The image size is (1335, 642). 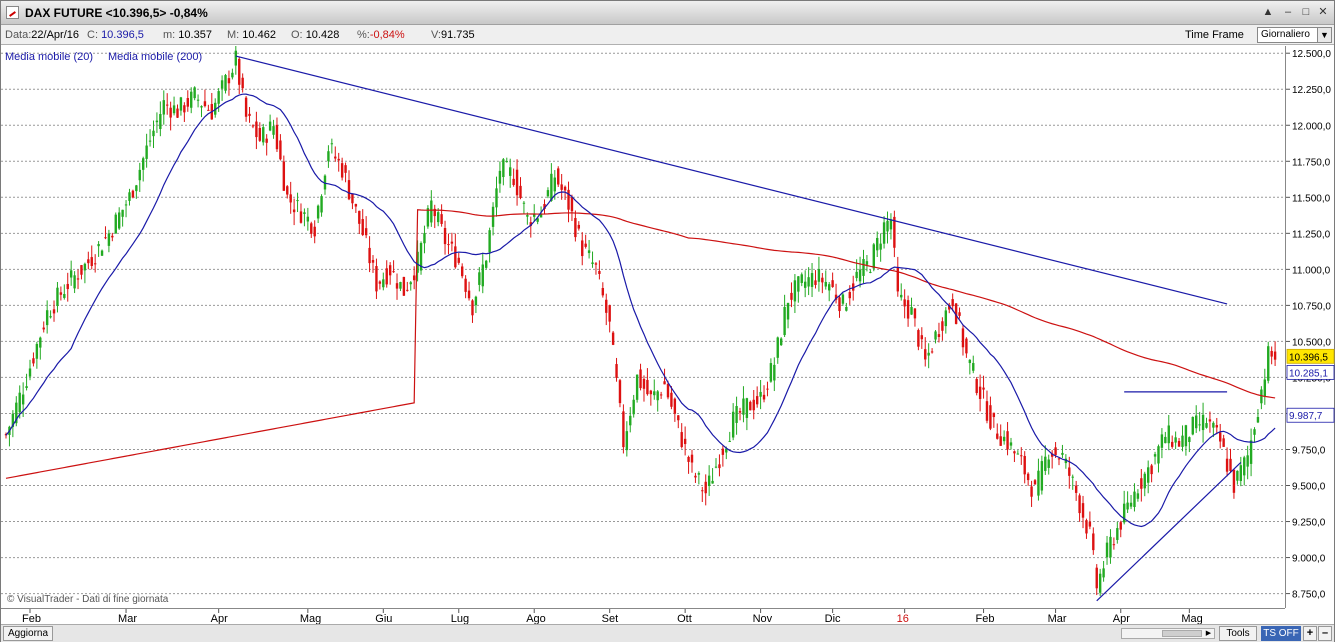 What do you see at coordinates (28, 633) in the screenshot?
I see `refresh-button: Aggiorna` at bounding box center [28, 633].